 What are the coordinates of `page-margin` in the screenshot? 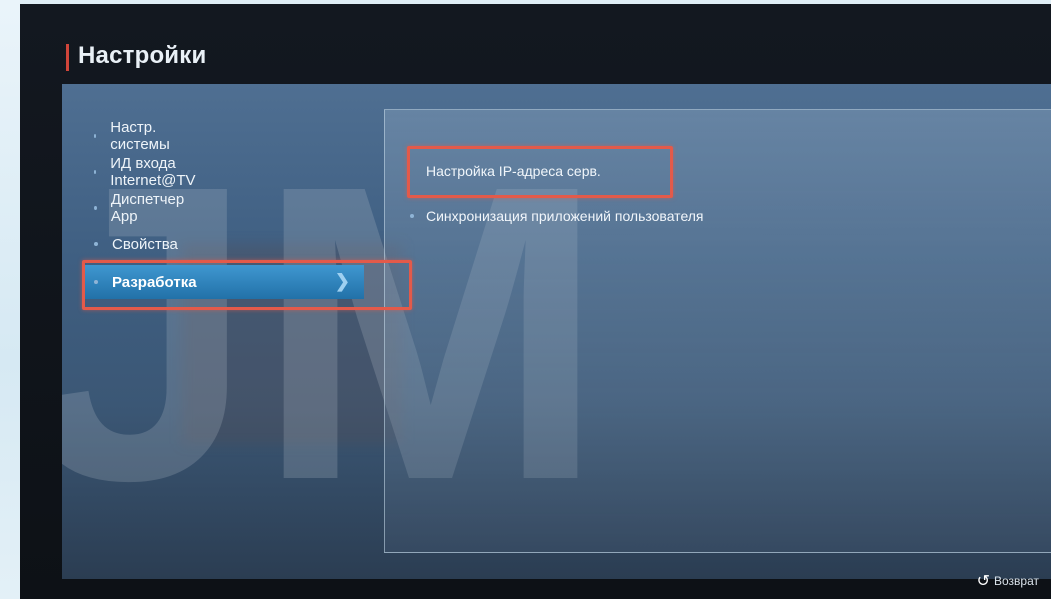 It's located at (10, 299).